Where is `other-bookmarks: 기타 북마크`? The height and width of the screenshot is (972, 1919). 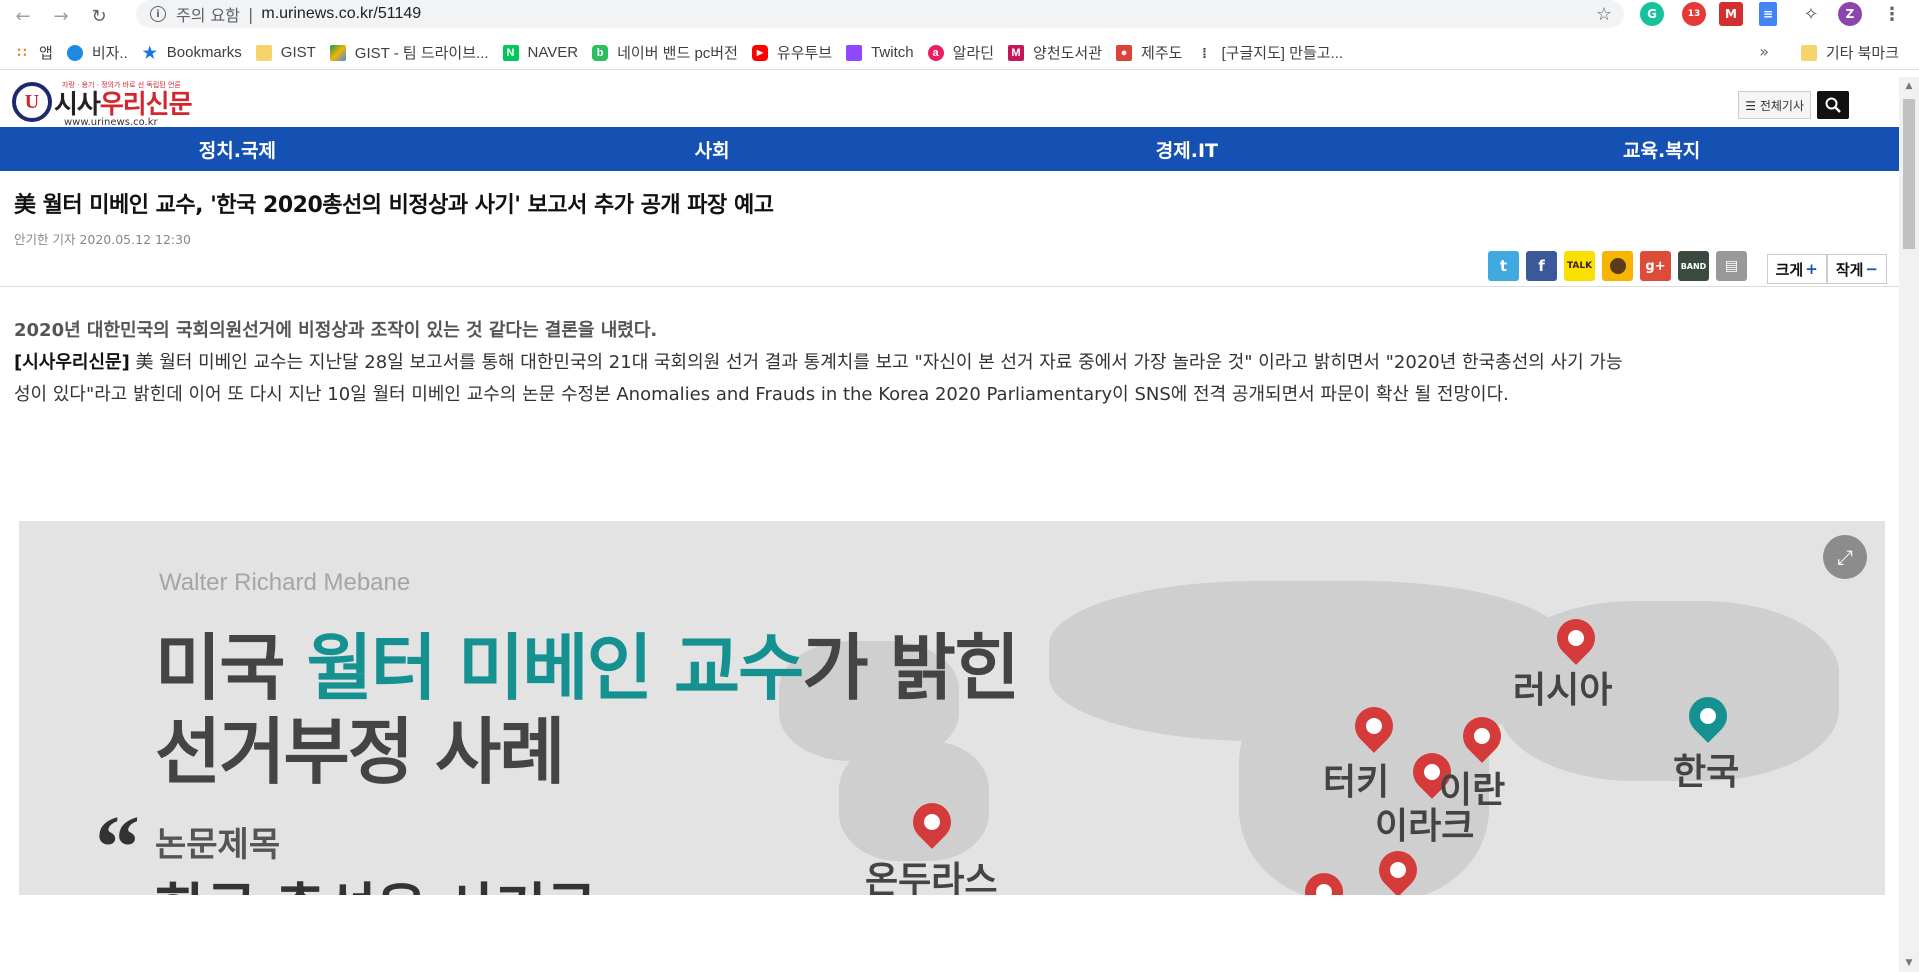
other-bookmarks: 기타 북마크 is located at coordinates (1849, 52).